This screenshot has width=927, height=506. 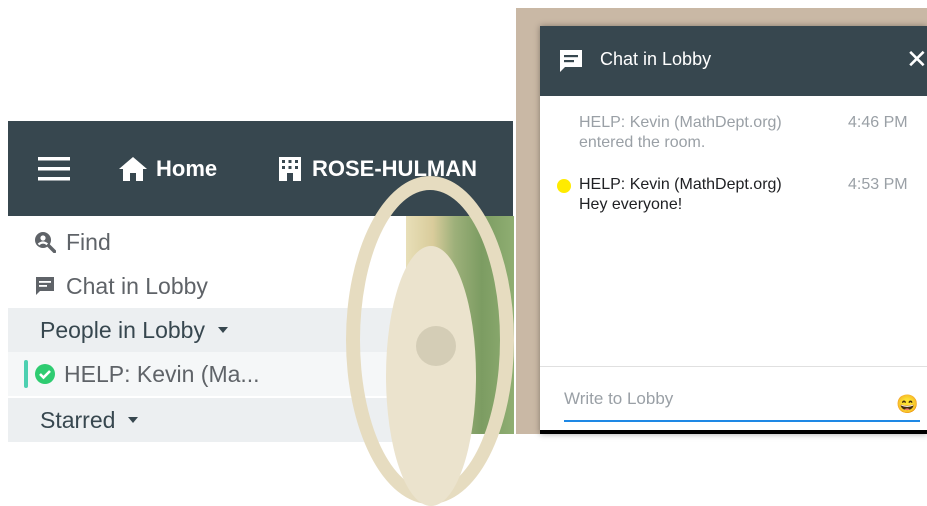 What do you see at coordinates (45, 242) in the screenshot?
I see `search-person-icon` at bounding box center [45, 242].